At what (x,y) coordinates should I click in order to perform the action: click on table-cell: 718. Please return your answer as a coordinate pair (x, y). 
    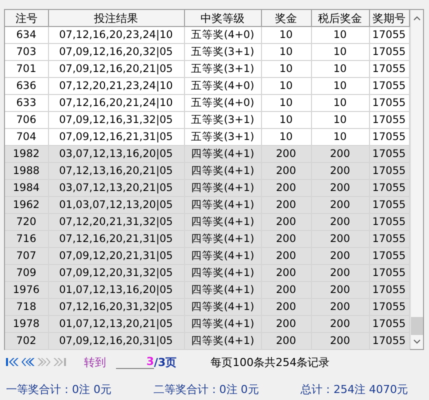
    Looking at the image, I should click on (26, 307).